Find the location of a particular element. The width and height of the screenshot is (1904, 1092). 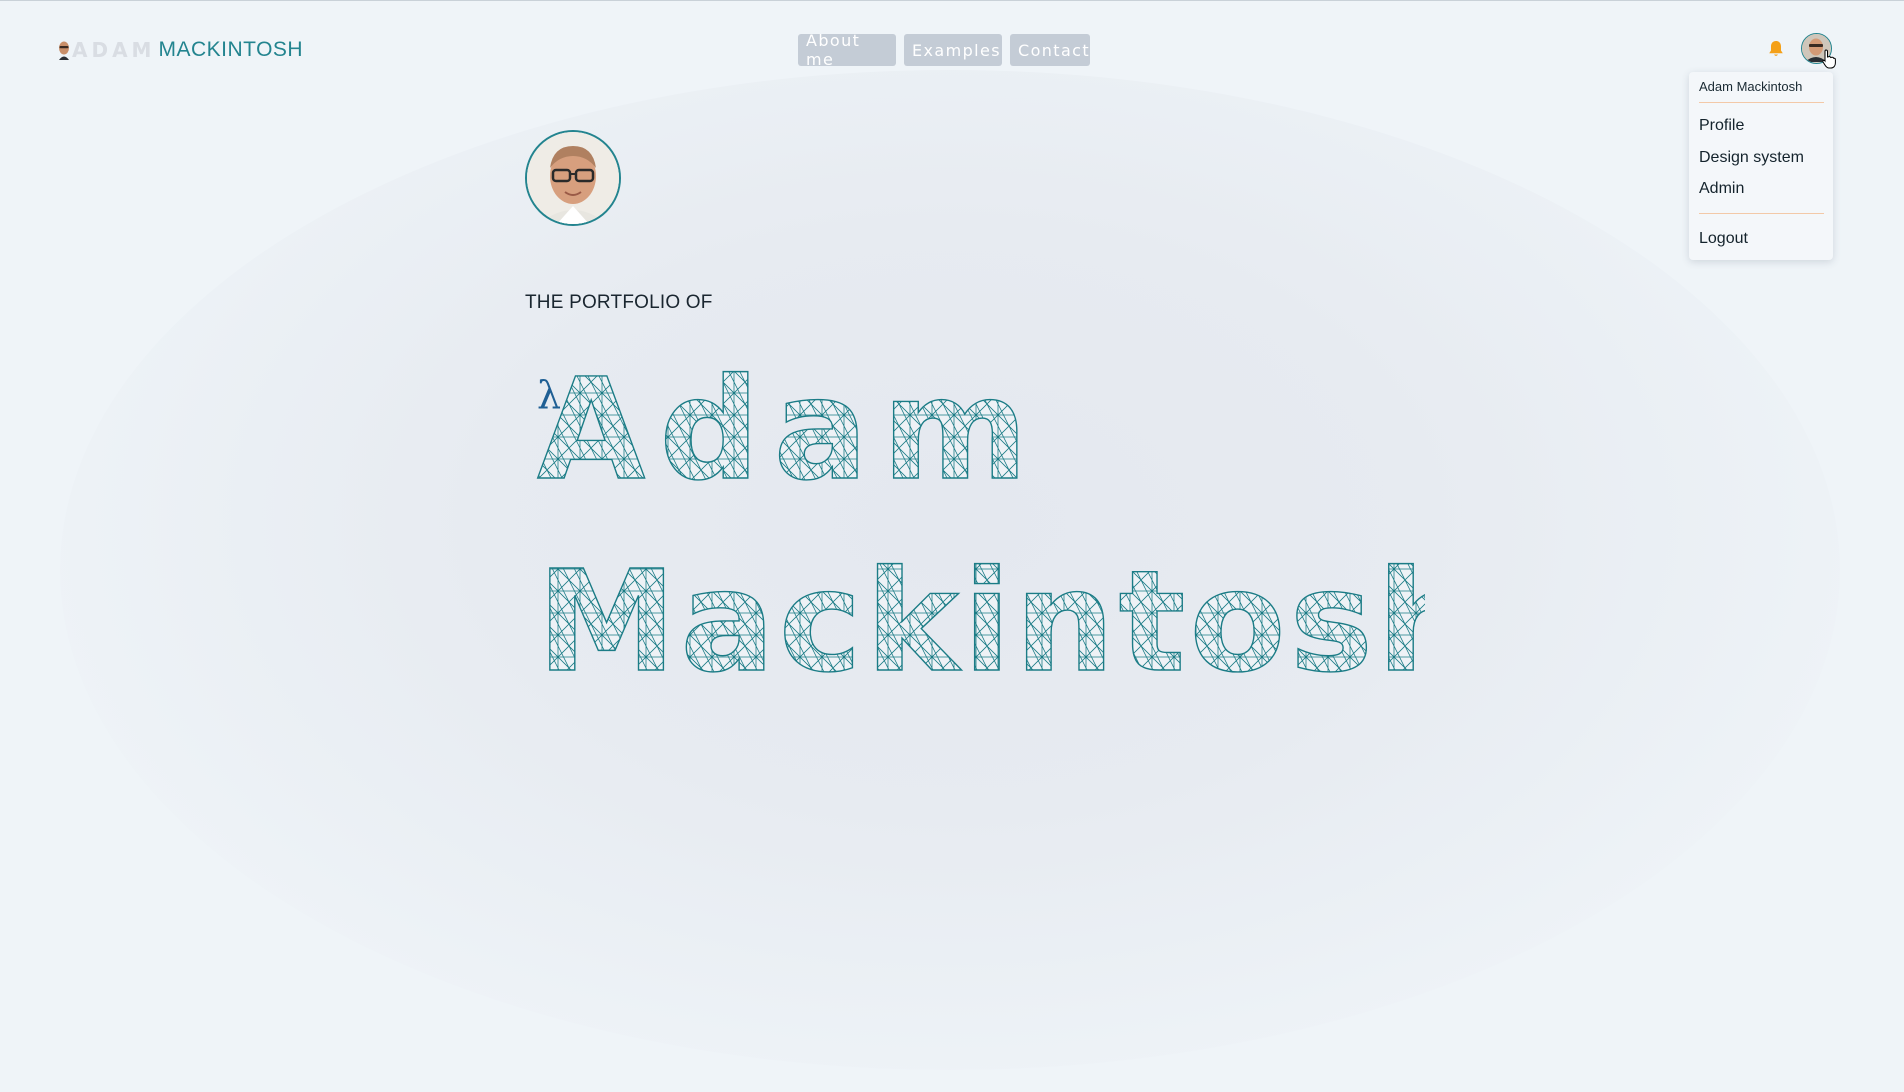

top-border is located at coordinates (952, 0).